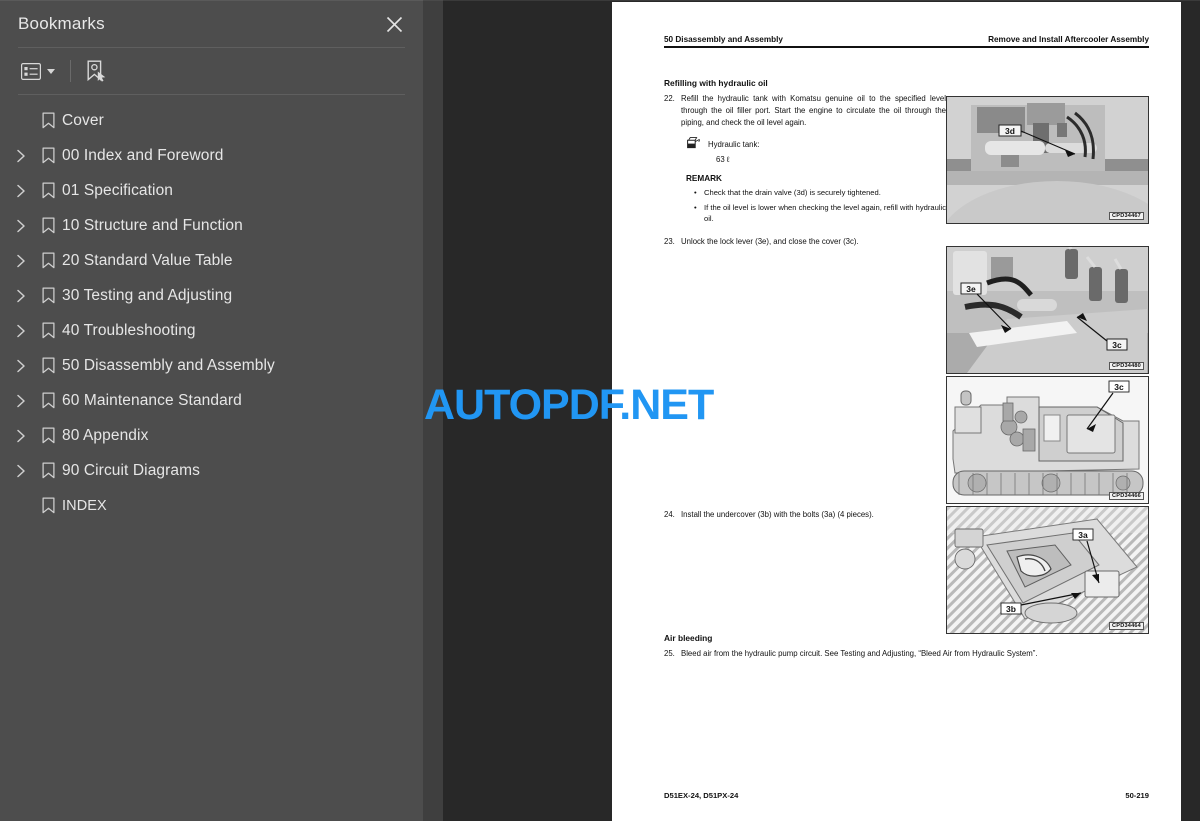  I want to click on figure-cpd34466: 3c CPD34466, so click(1047, 440).